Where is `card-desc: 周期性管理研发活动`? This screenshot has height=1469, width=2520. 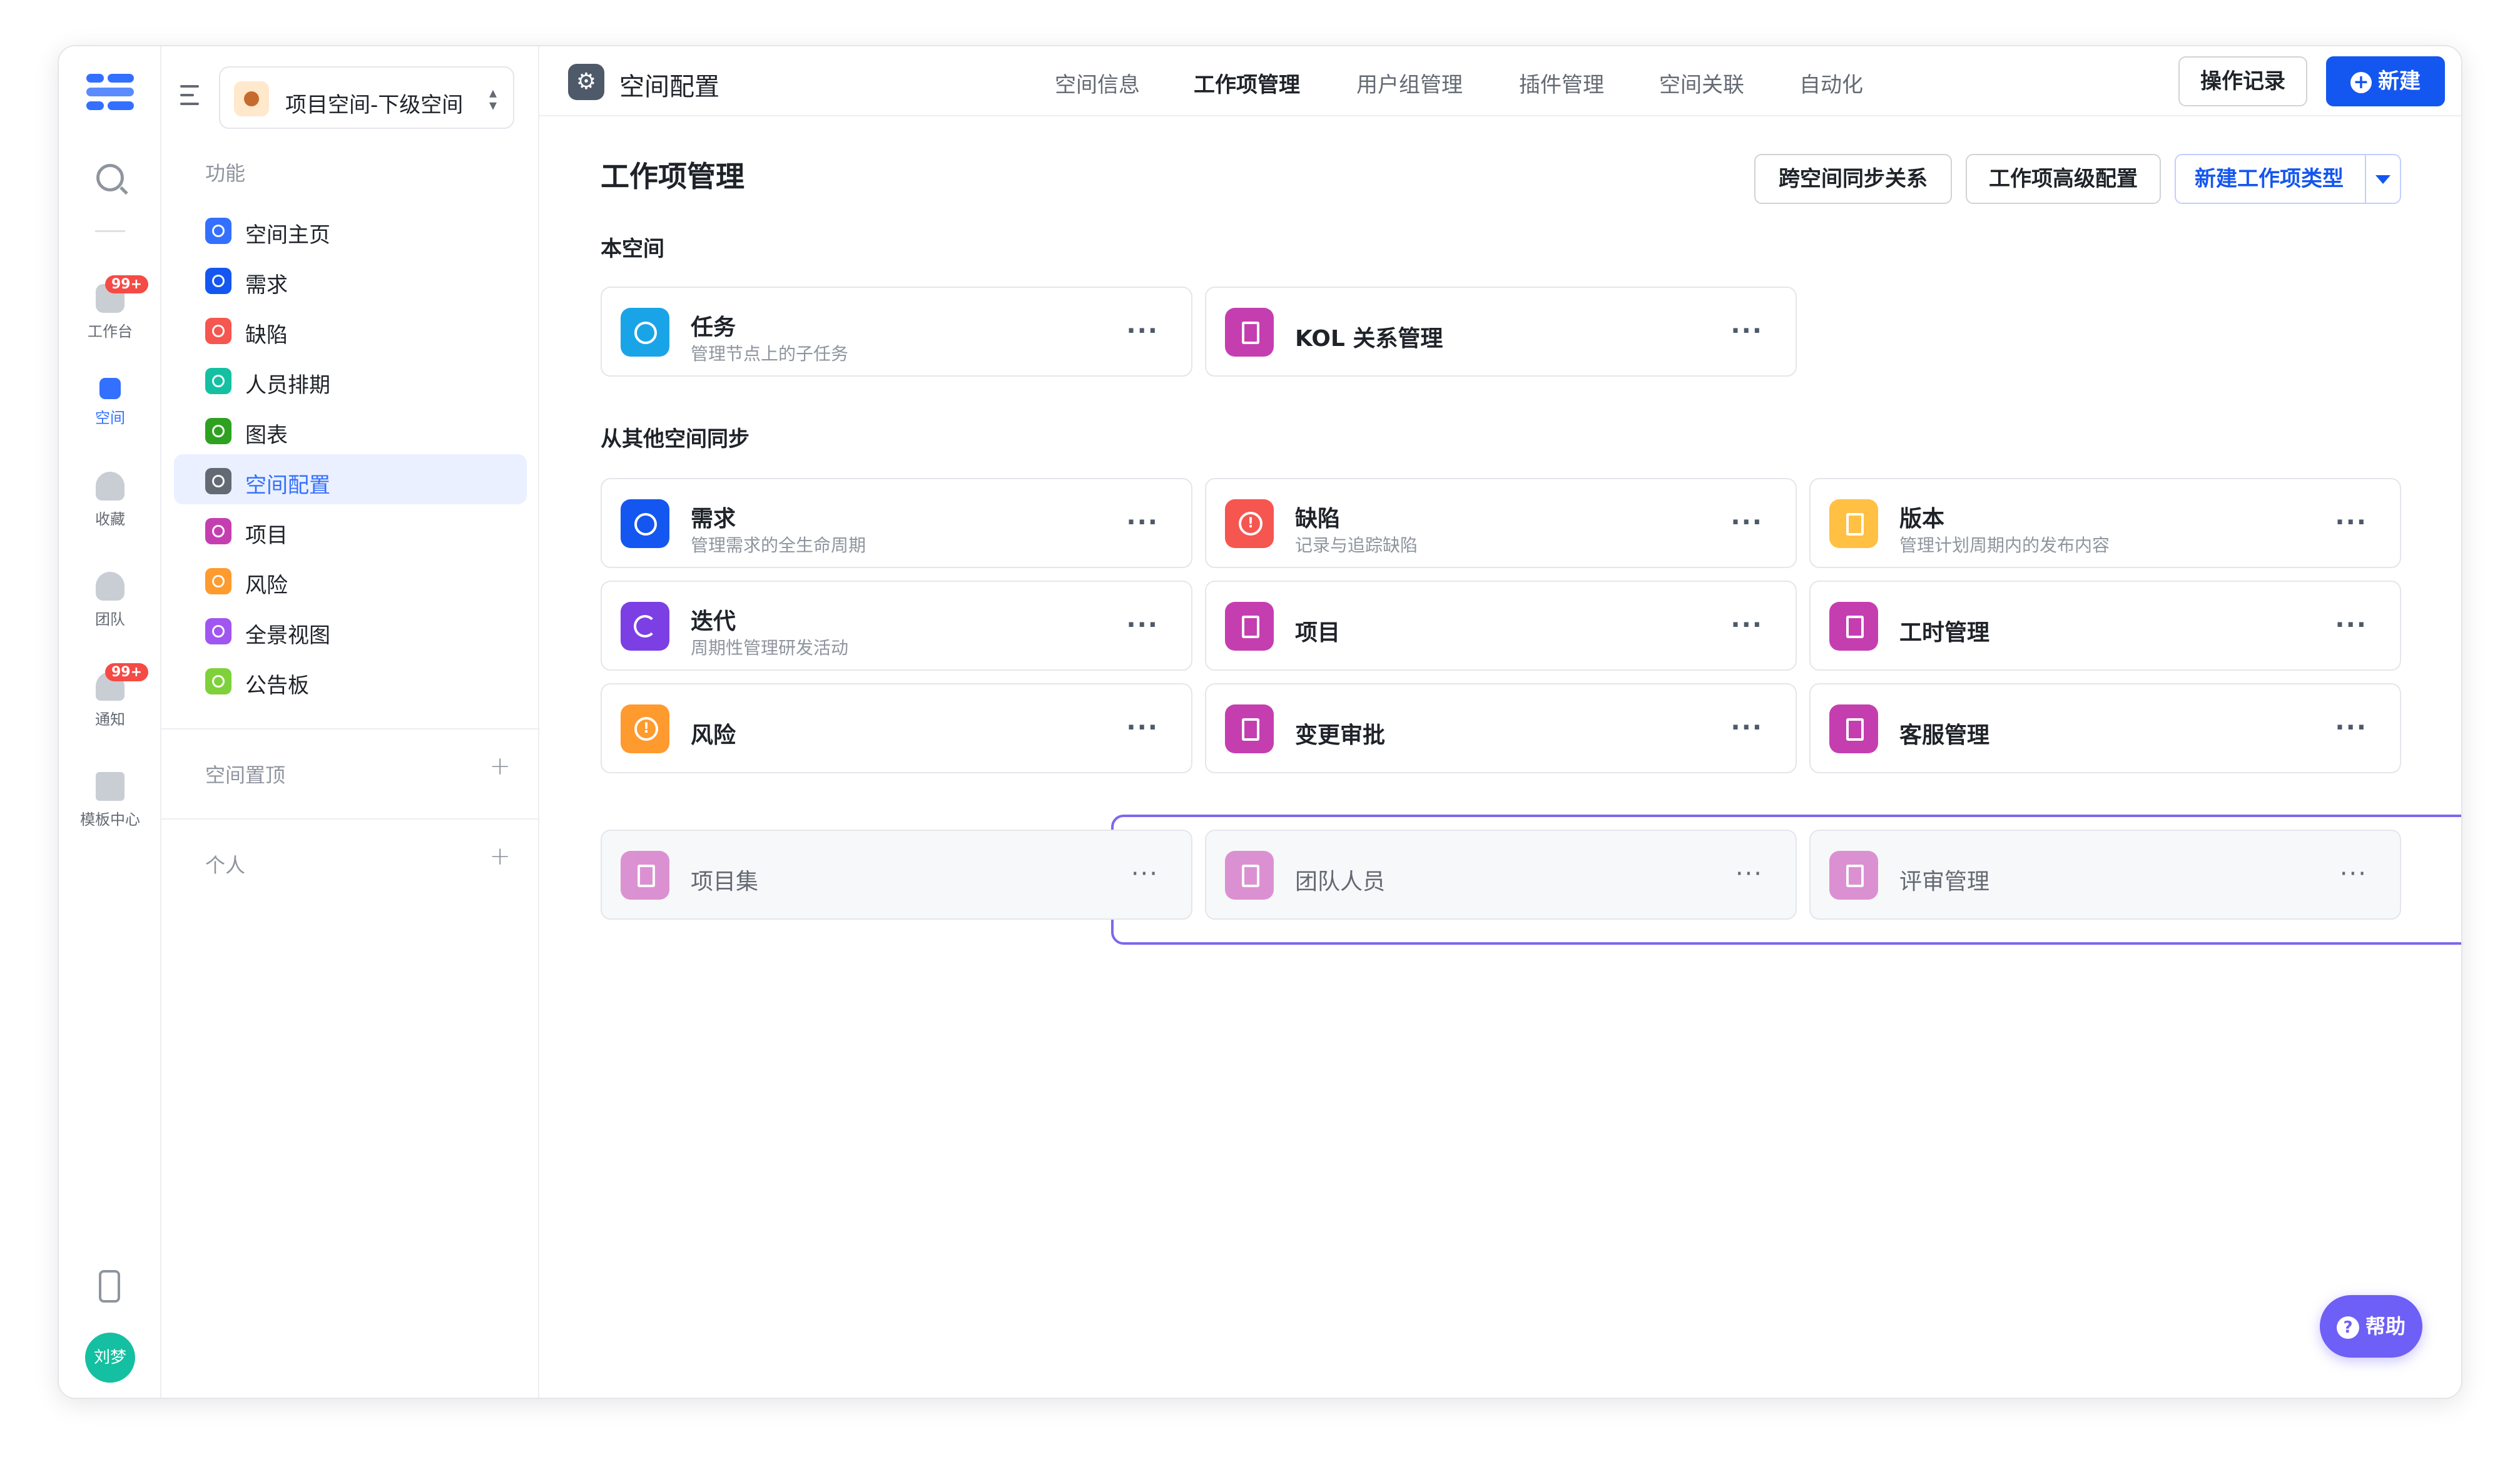
card-desc: 周期性管理研发活动 is located at coordinates (770, 648).